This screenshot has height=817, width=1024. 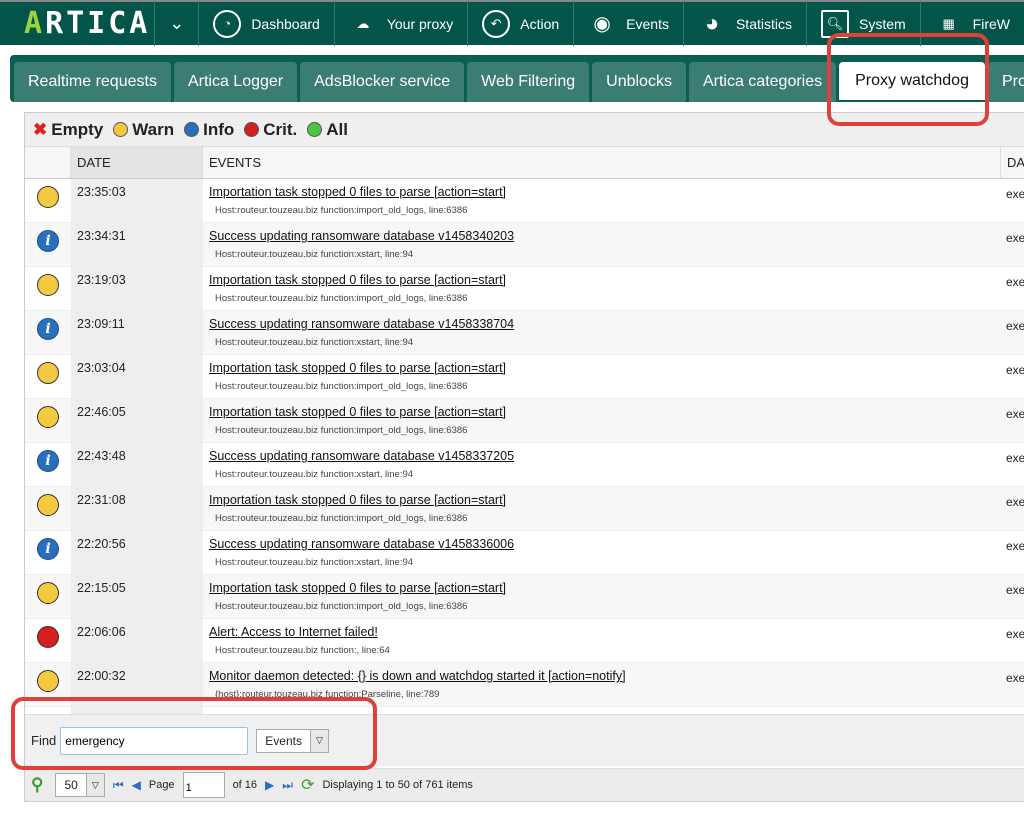 I want to click on tab-realtime-requests: Realtime requests, so click(x=92, y=82).